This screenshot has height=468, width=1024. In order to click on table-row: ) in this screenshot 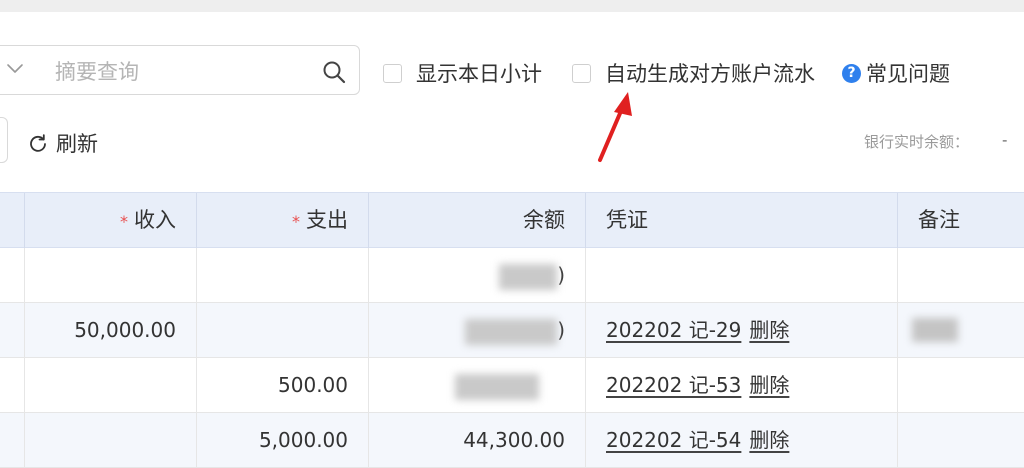, I will do `click(512, 275)`.